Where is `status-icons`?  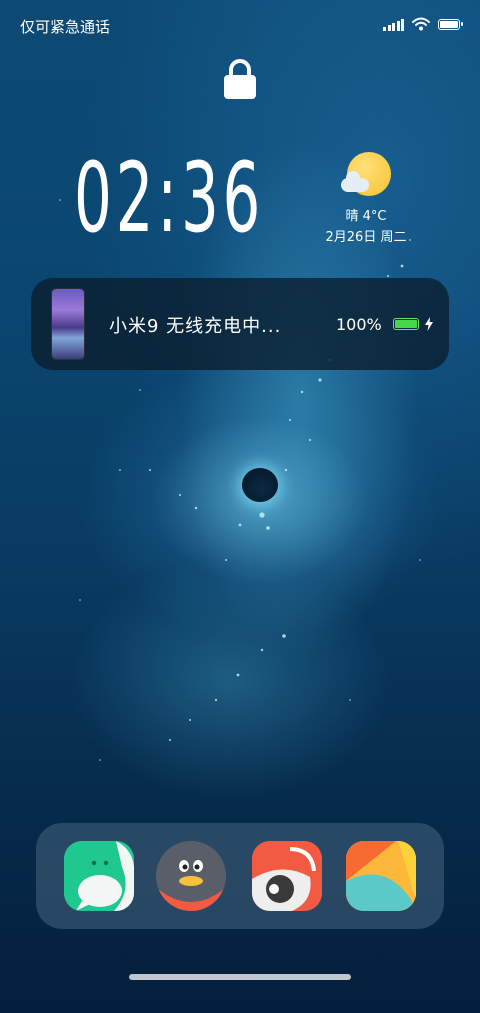 status-icons is located at coordinates (423, 24).